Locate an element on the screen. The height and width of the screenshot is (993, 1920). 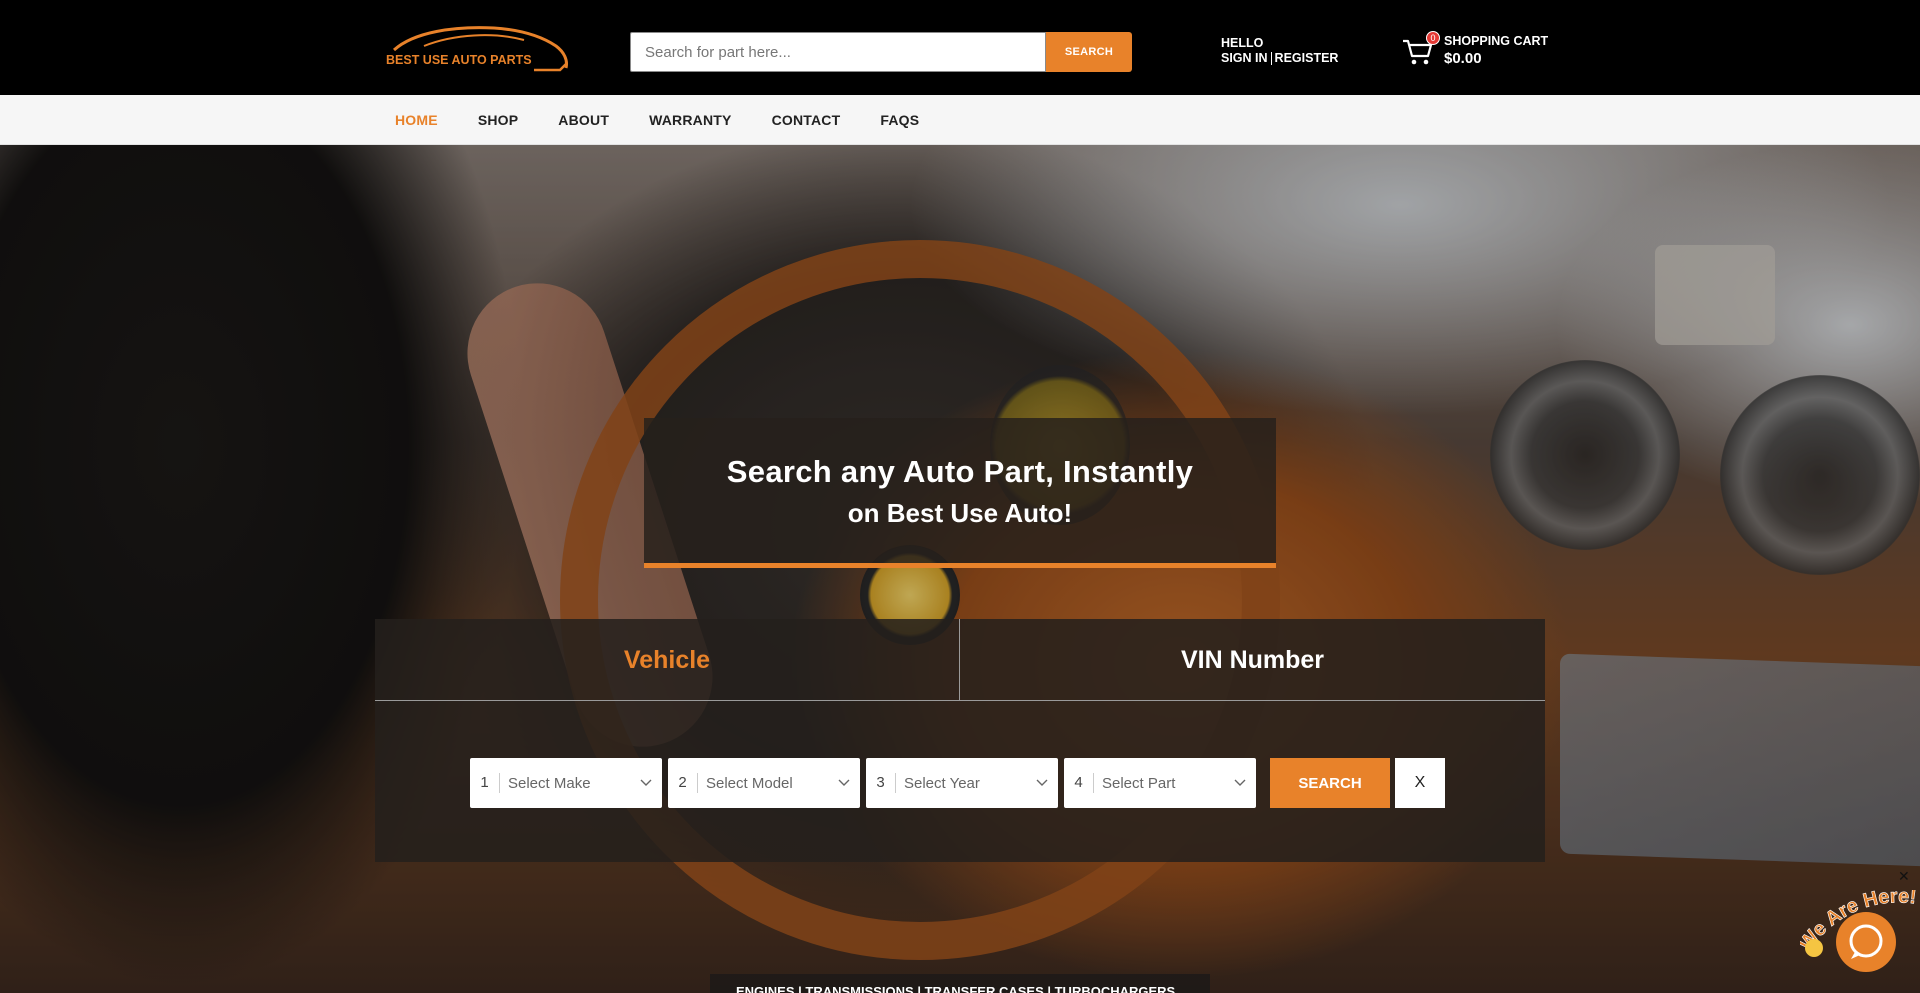
shopping-cart: 0 SHOPPING CART $0.00 is located at coordinates (1477, 50).